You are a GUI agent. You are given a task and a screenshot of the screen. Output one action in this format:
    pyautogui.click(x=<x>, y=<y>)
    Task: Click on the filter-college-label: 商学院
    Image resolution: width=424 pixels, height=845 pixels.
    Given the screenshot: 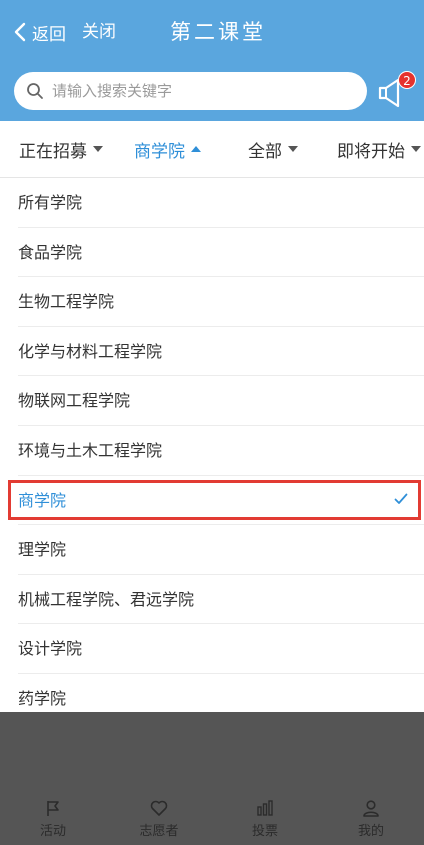 What is the action you would take?
    pyautogui.click(x=159, y=151)
    